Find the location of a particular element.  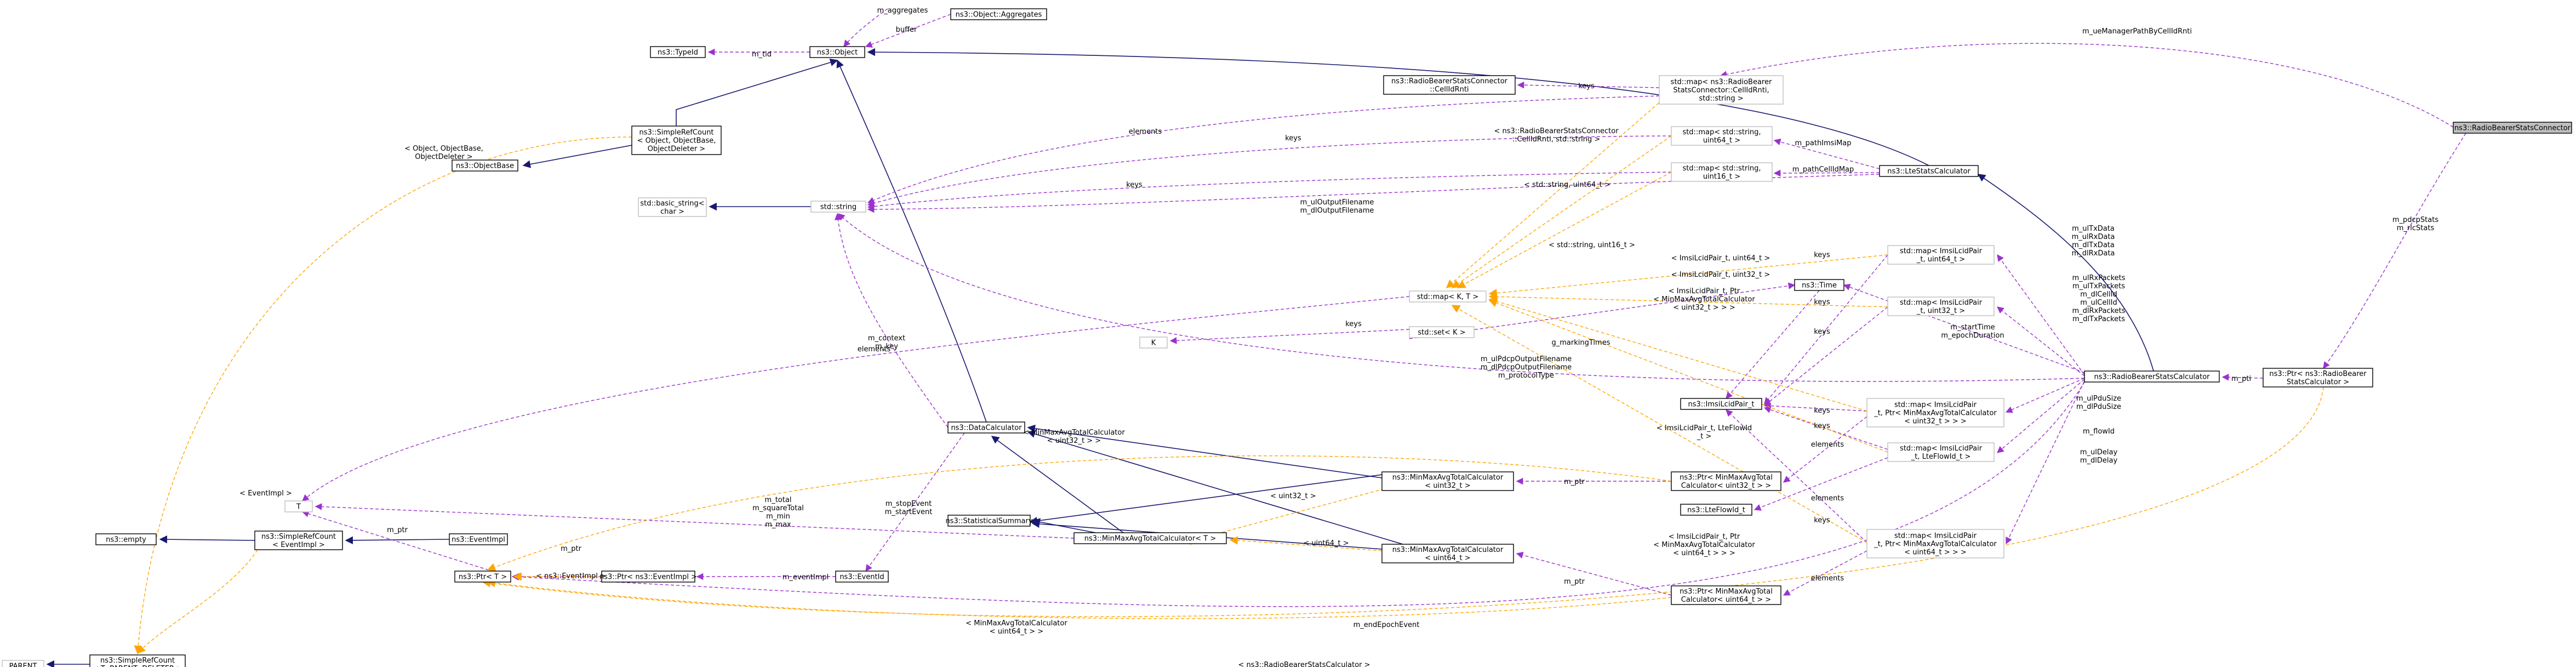

node-mmaT: ns3::MinMaxAvgTotalCalculator< T > is located at coordinates (1150, 538).